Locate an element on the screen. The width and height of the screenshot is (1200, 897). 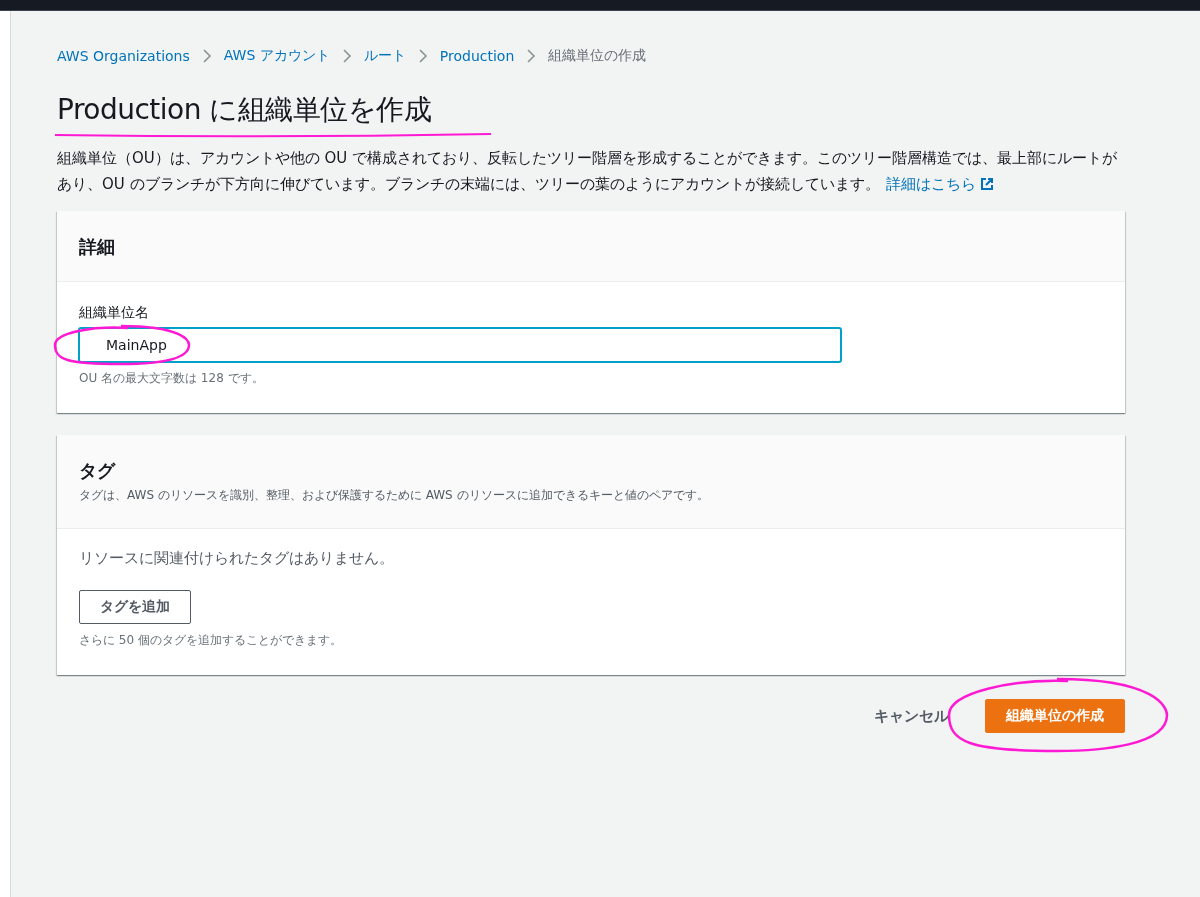
breadcrumb-current-page: 組織単位の作成 is located at coordinates (597, 56).